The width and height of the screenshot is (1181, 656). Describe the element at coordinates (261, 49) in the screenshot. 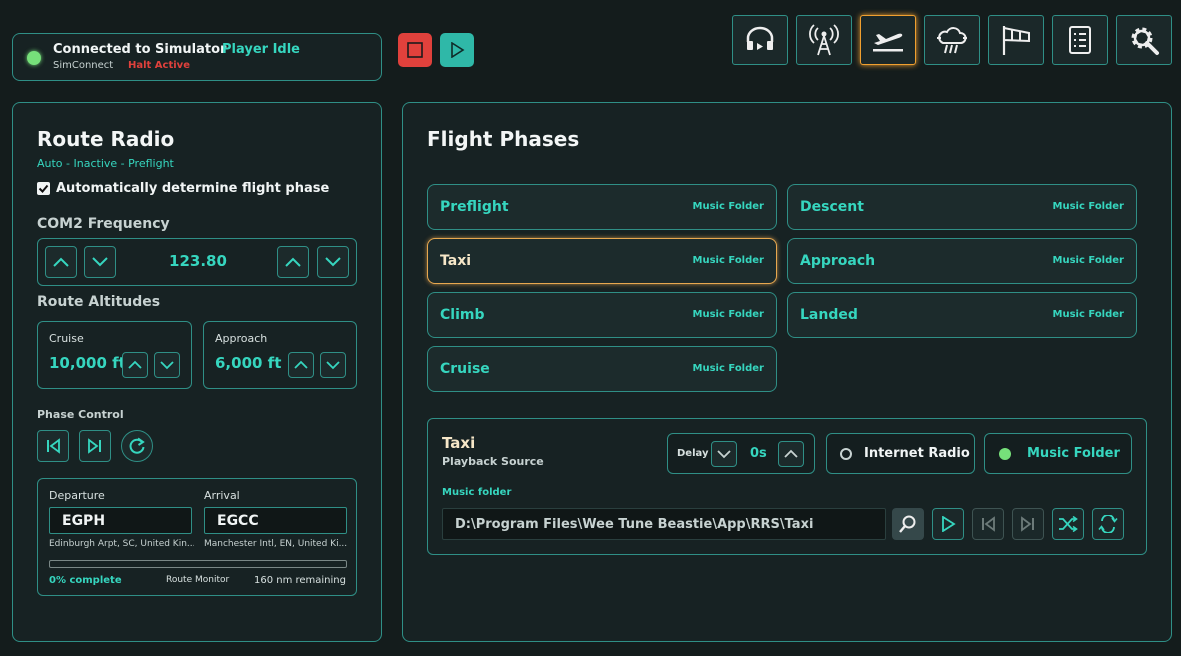

I see `player-status: Player Idle` at that location.